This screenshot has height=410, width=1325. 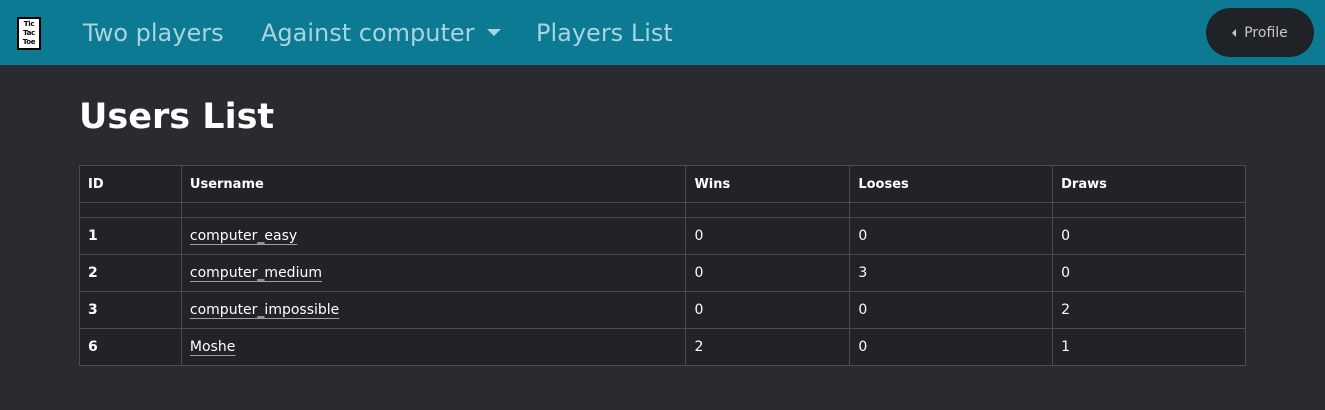 I want to click on cell-id: 6, so click(x=130, y=347).